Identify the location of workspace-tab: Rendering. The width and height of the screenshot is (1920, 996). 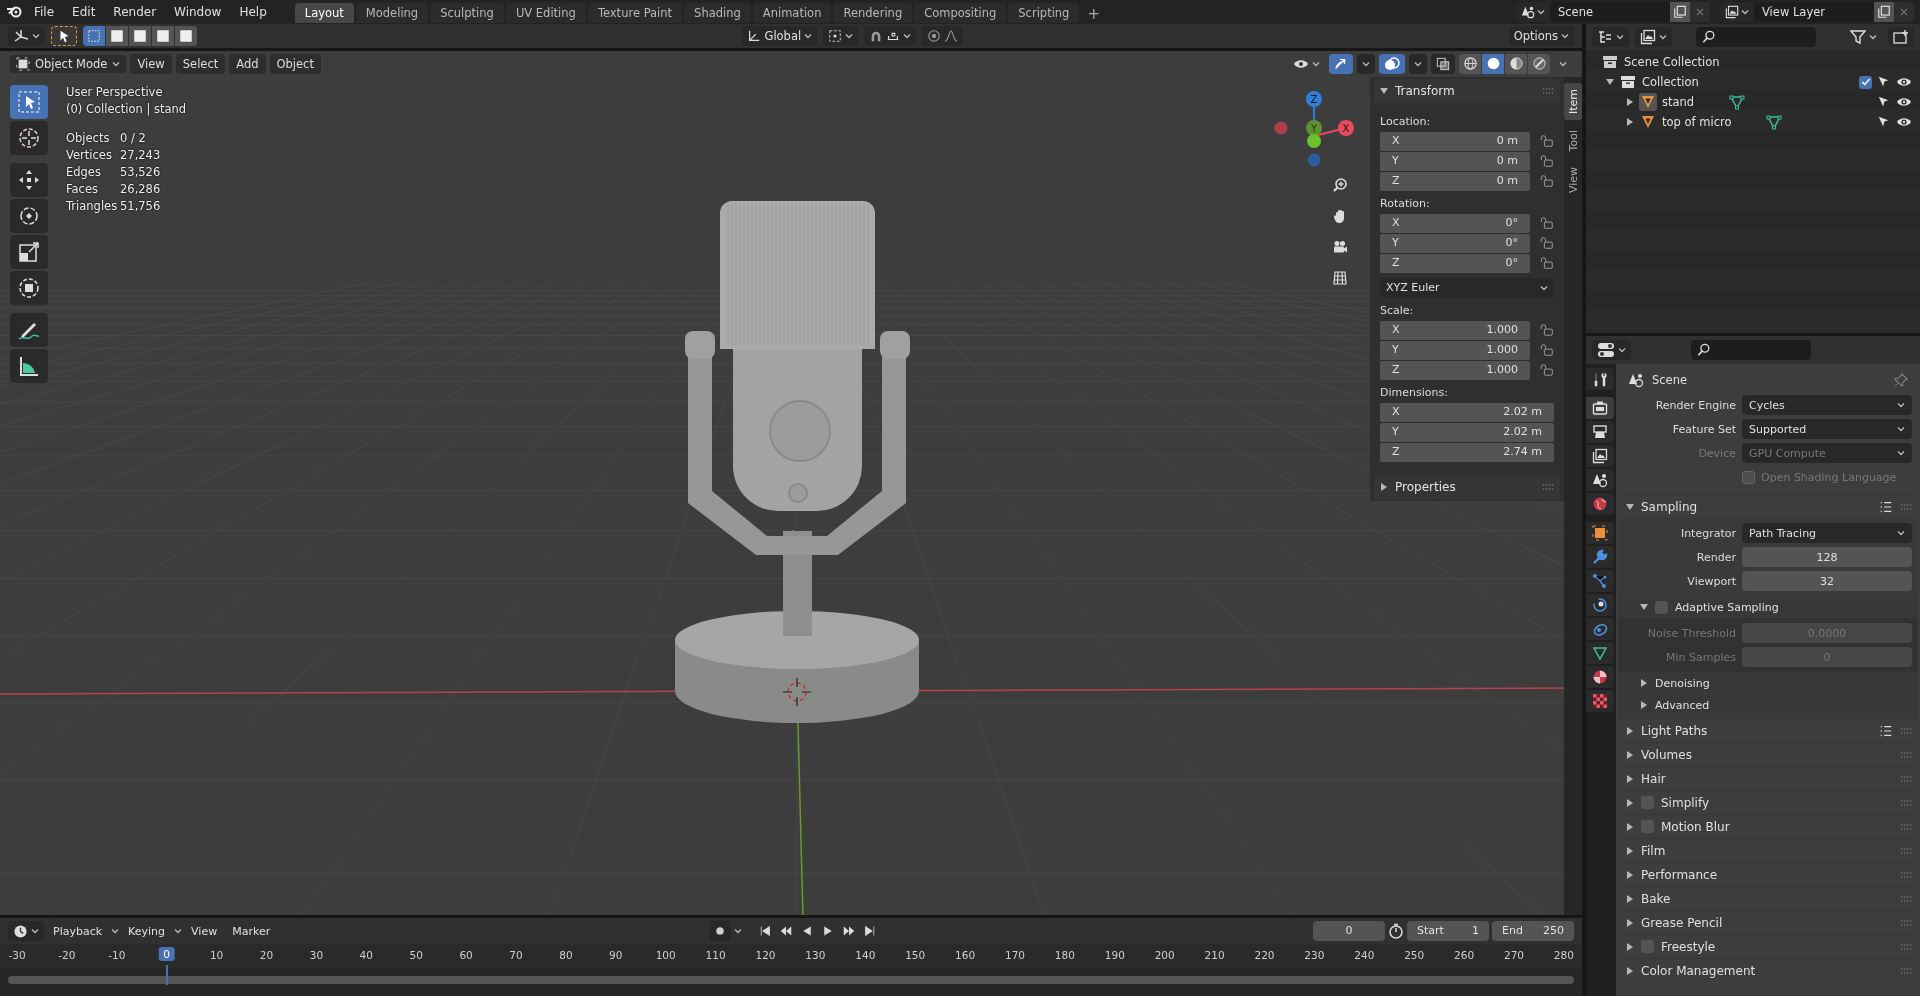
(873, 13).